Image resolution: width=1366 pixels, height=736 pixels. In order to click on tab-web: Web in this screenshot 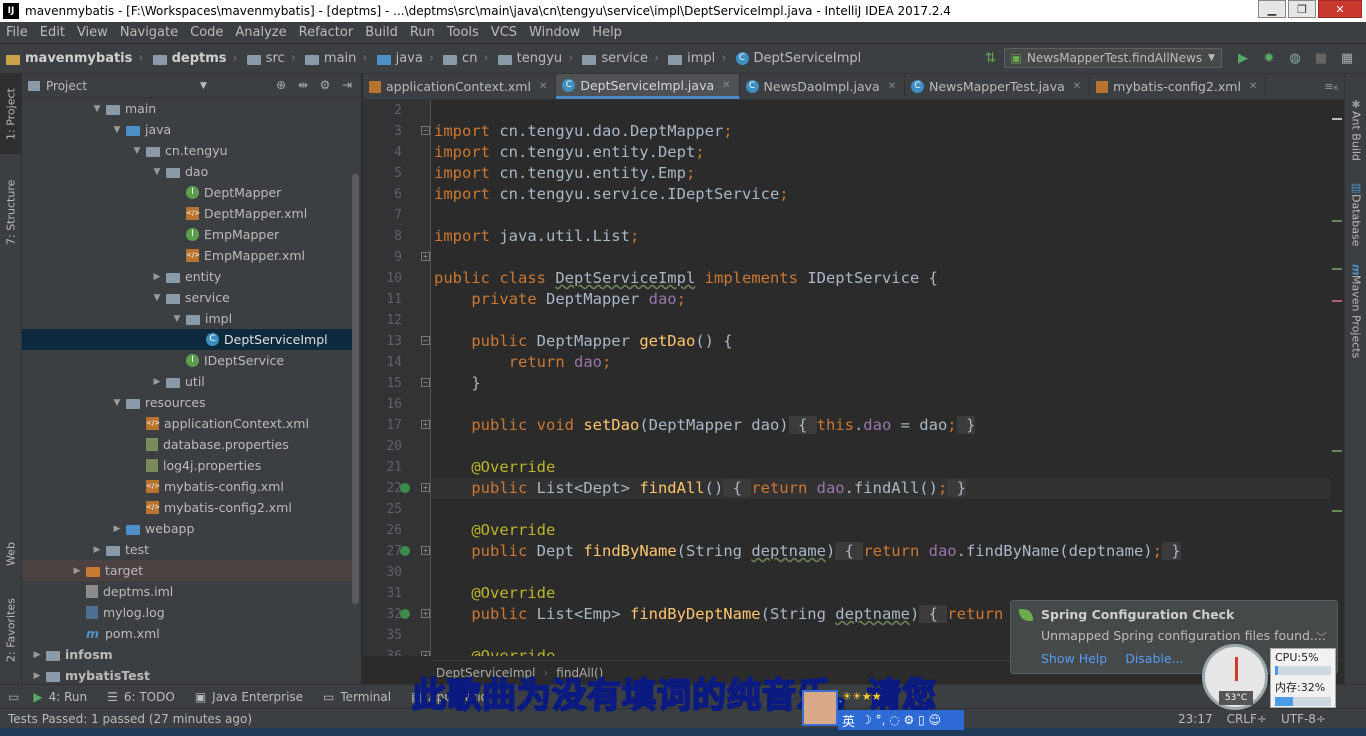, I will do `click(11, 554)`.